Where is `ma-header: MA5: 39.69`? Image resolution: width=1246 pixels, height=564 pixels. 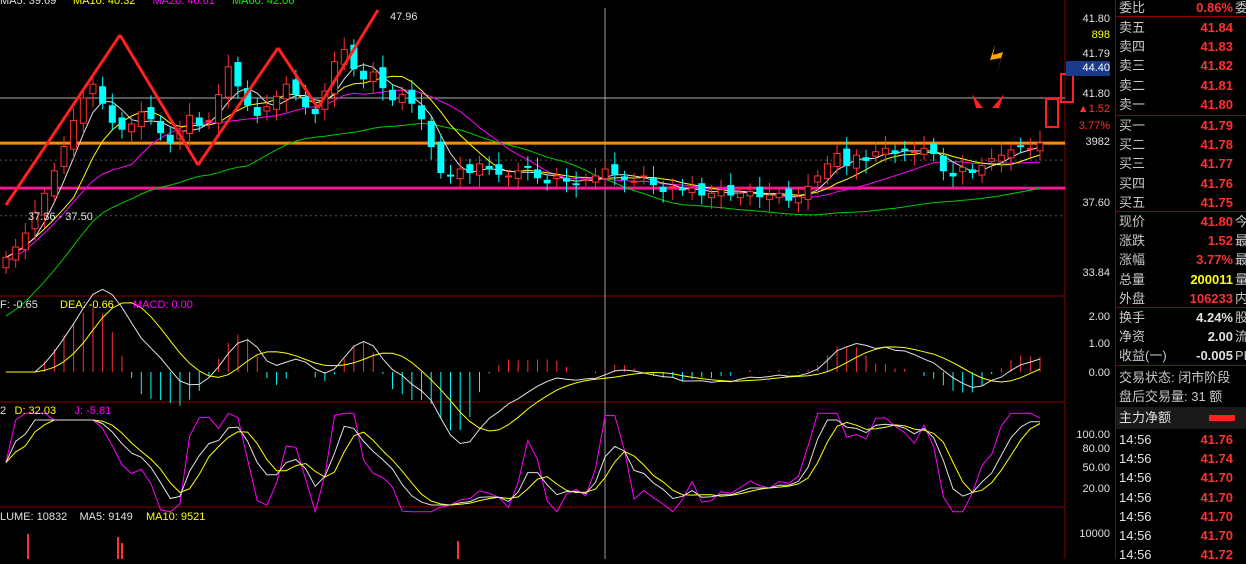
ma-header: MA5: 39.69 is located at coordinates (28, 3).